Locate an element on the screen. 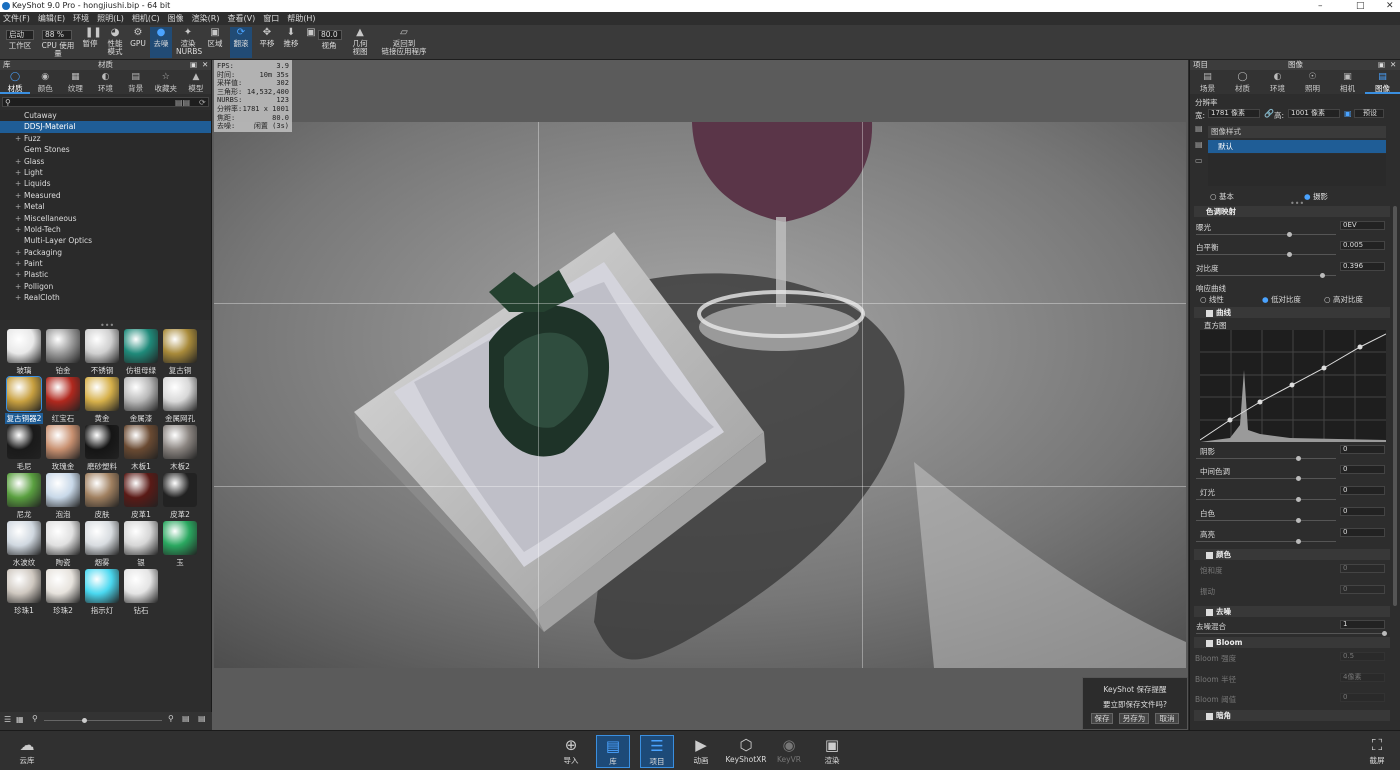  bloom-intensity-input: 0.5 is located at coordinates (1362, 656).